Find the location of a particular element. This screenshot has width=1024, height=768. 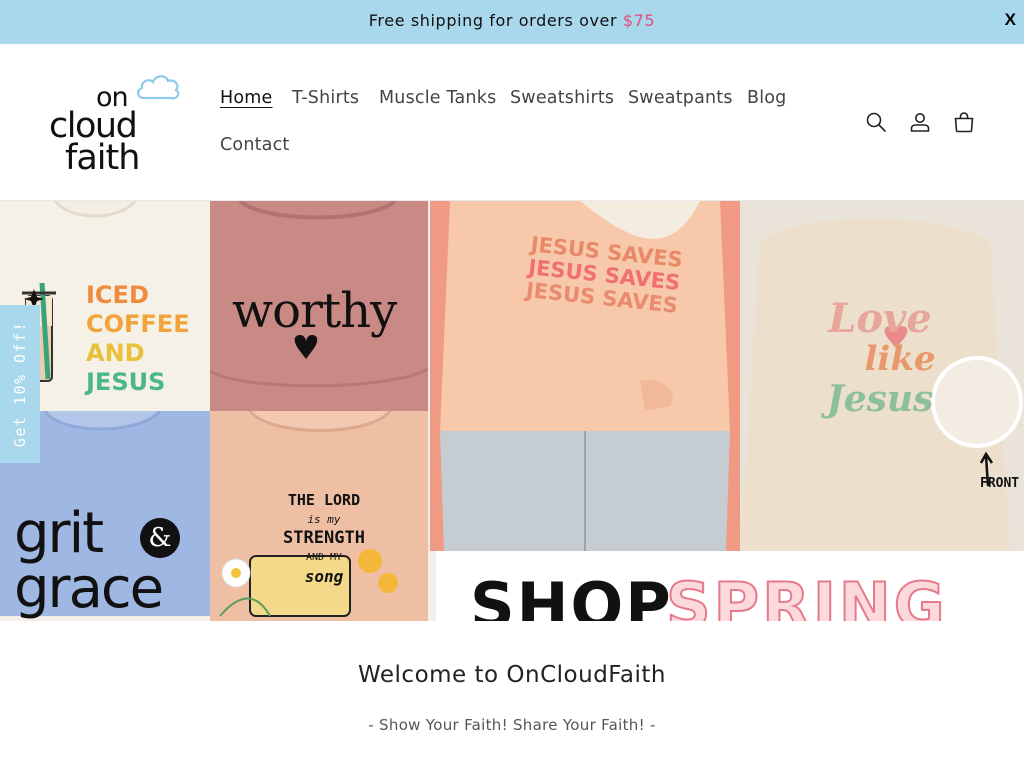

shirt-strength-song: THE LORD is my STRENGTH AND MY song is located at coordinates (319, 516).